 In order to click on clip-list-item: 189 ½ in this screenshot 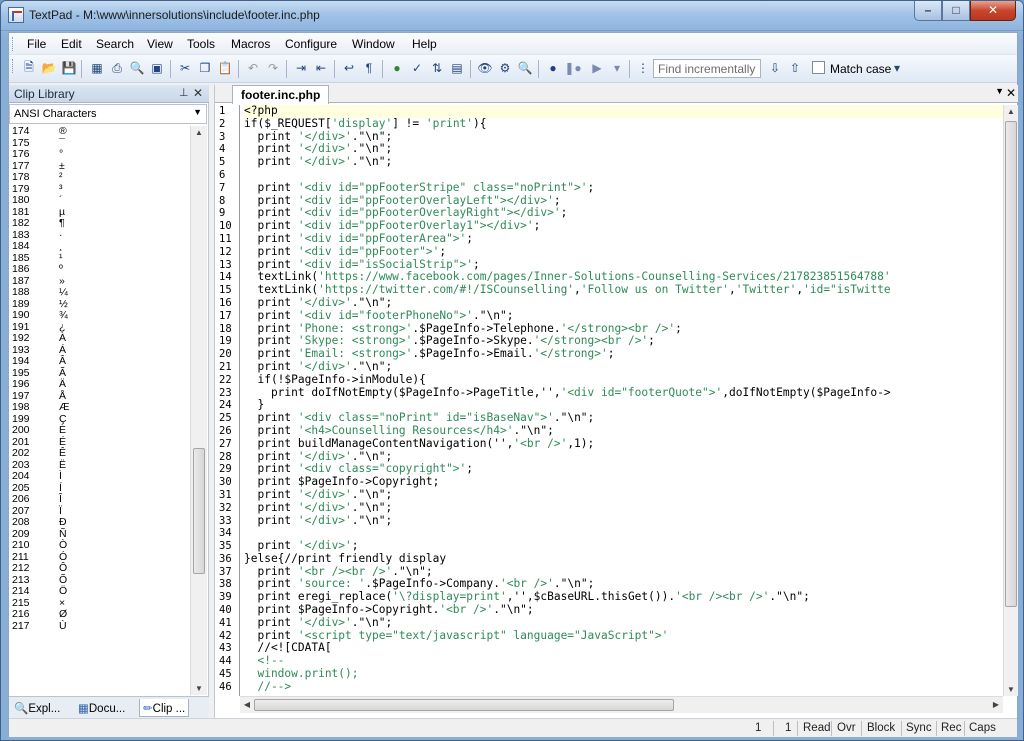, I will do `click(99, 304)`.